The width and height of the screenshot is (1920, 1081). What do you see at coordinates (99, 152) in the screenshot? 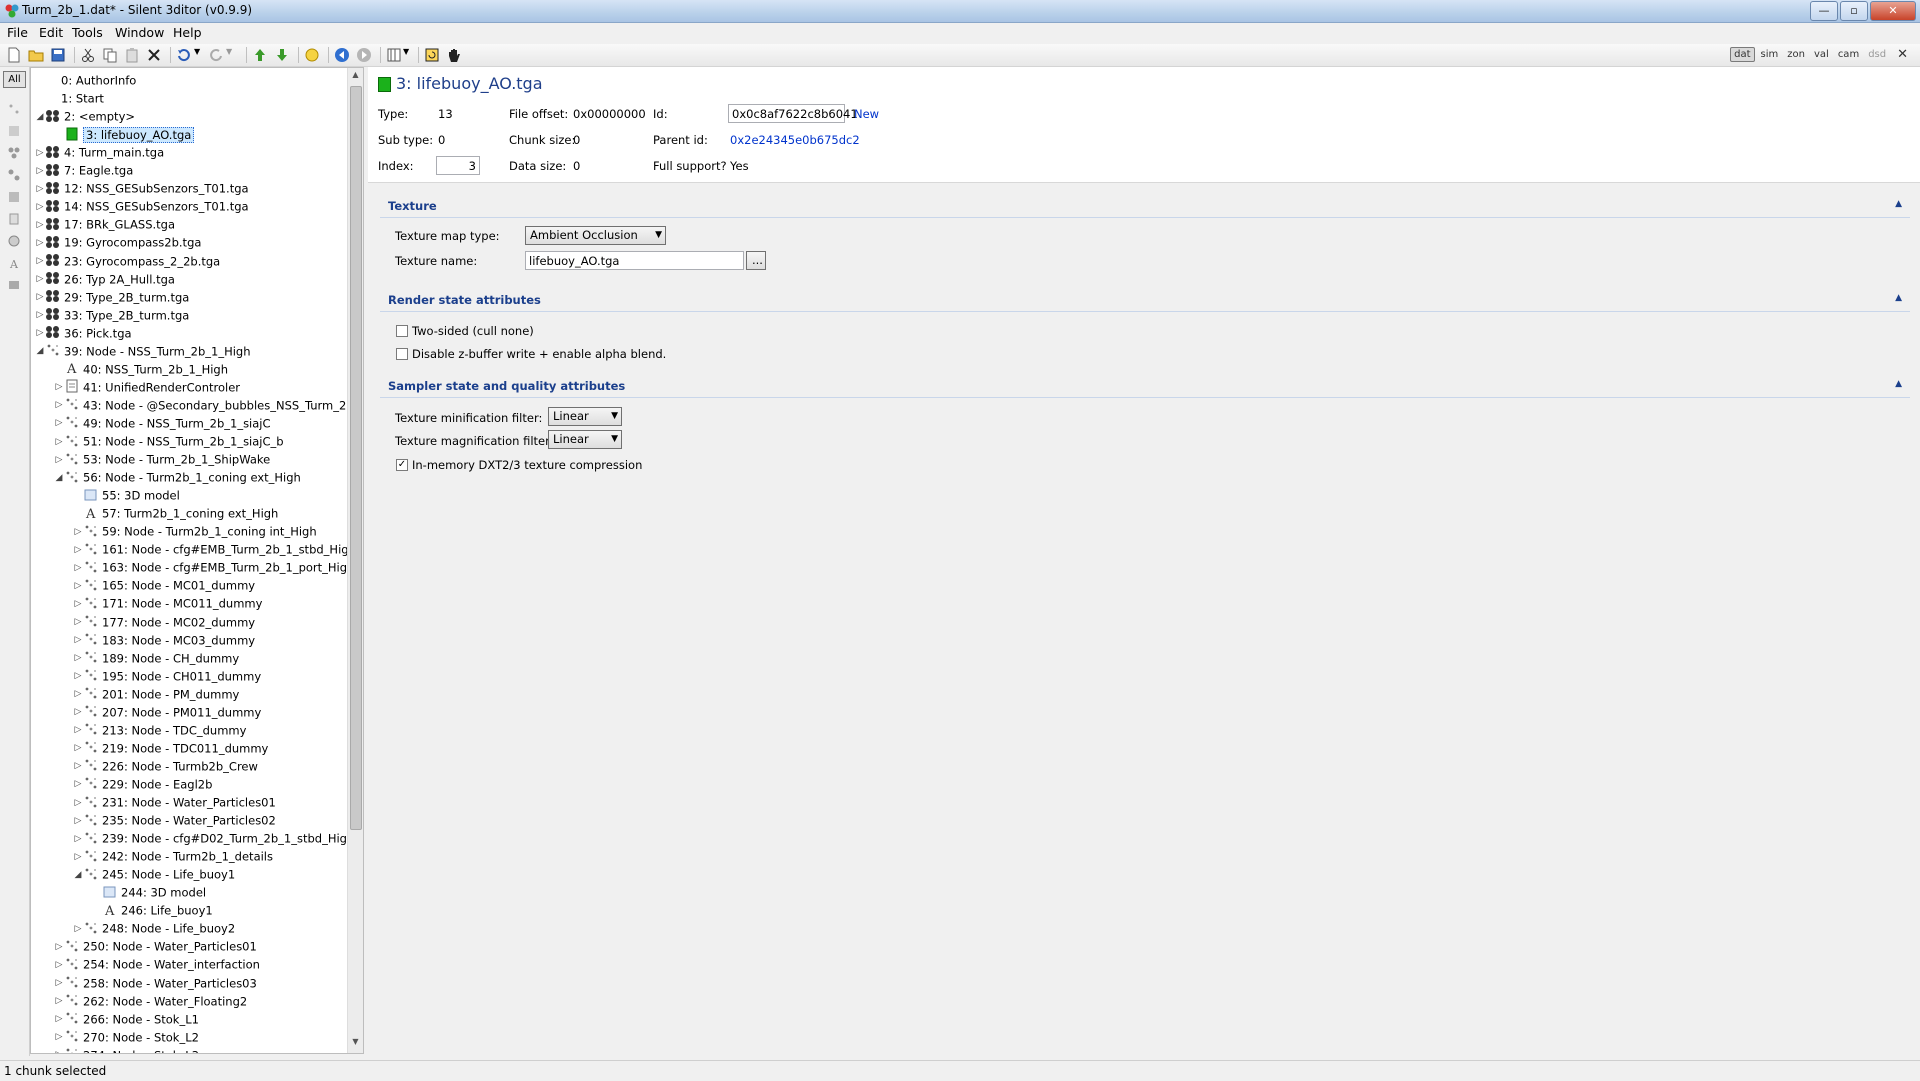
I see `tree-row: ▷ 4: Turm_main.tga` at bounding box center [99, 152].